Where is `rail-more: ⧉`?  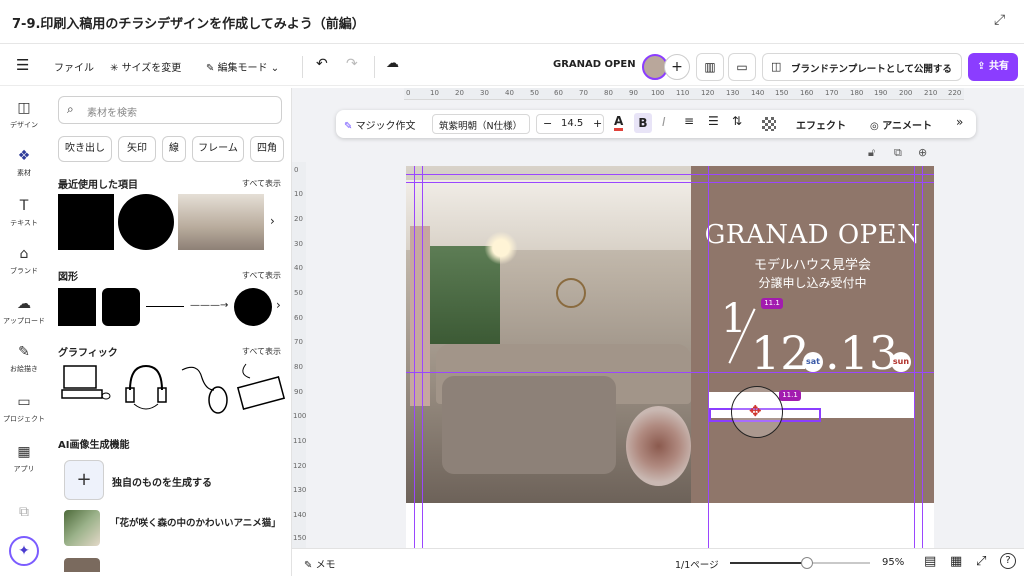 rail-more: ⧉ is located at coordinates (24, 514).